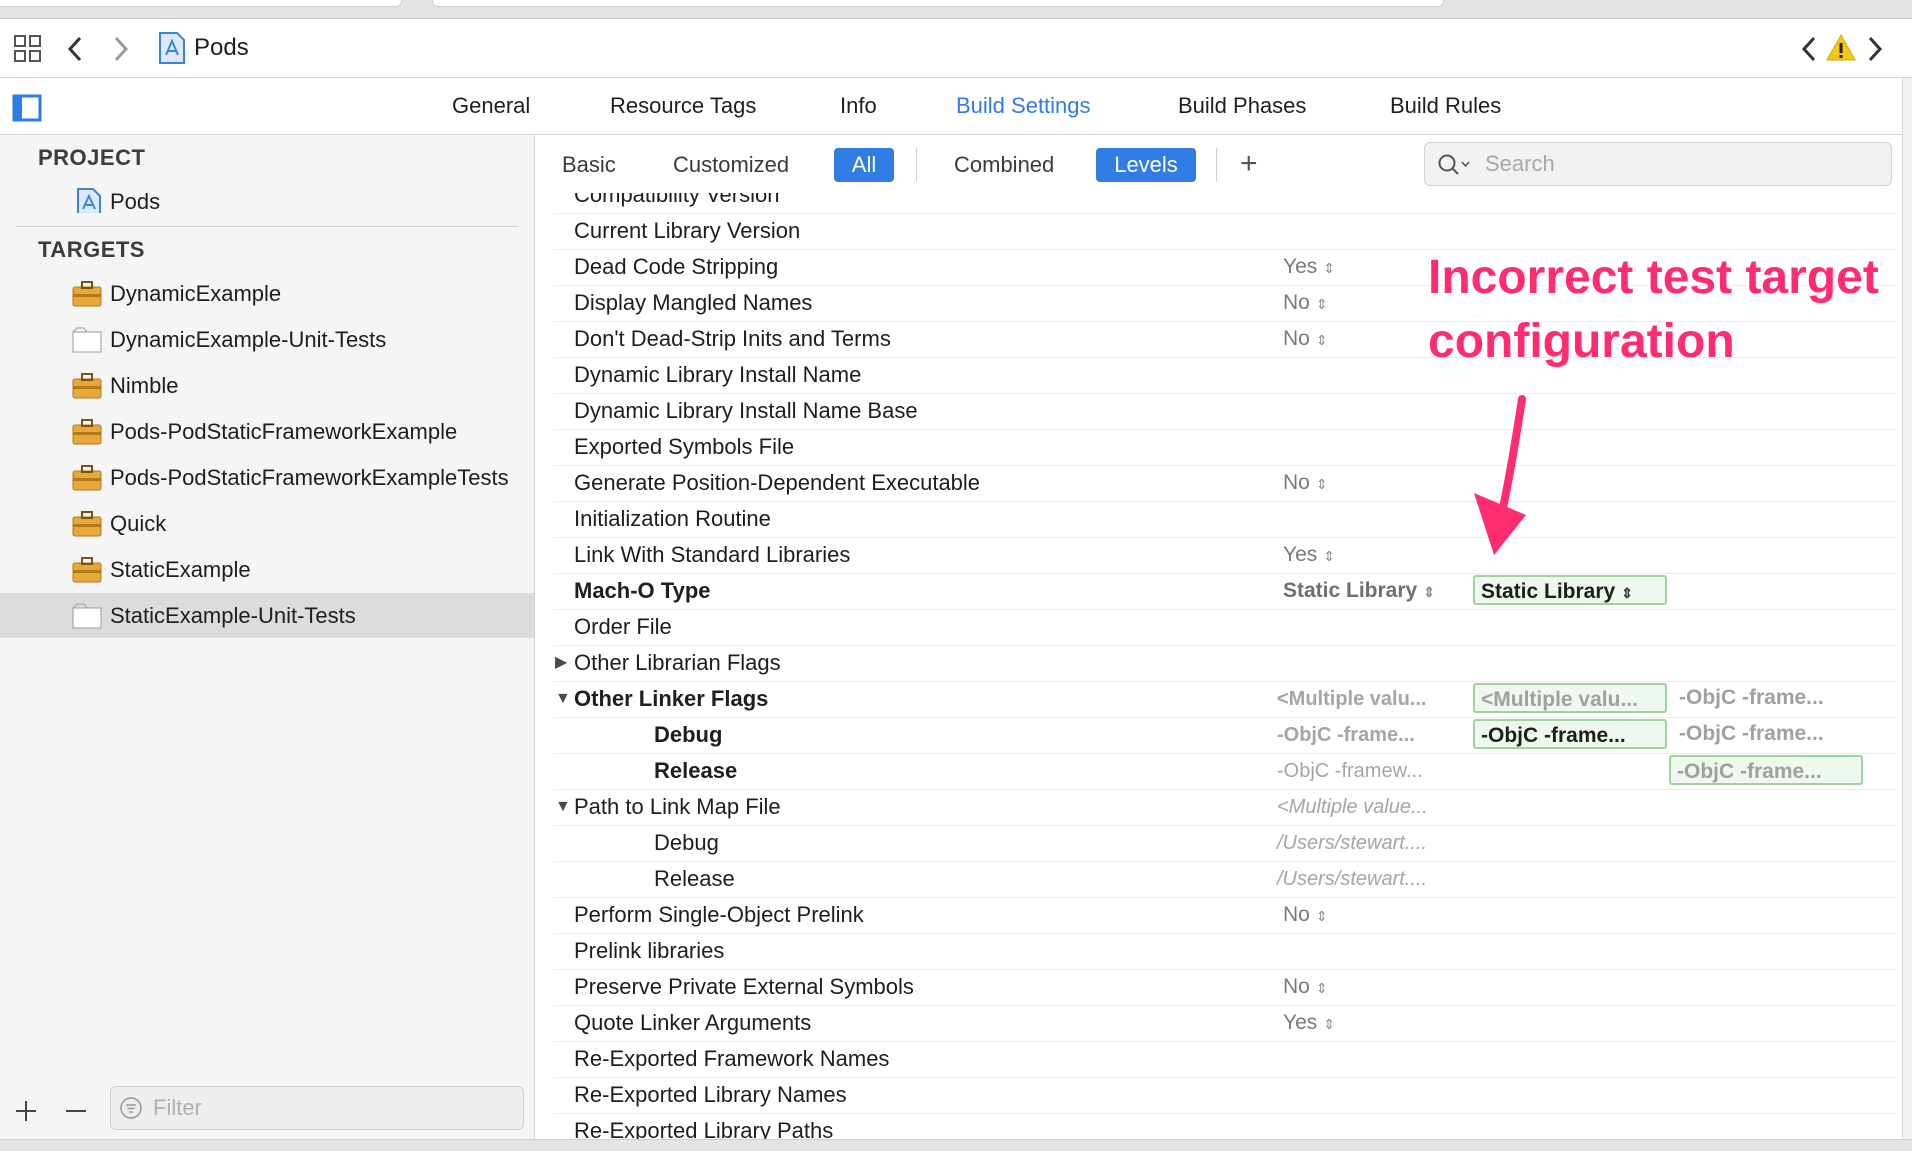 Image resolution: width=1912 pixels, height=1151 pixels. What do you see at coordinates (718, 374) in the screenshot?
I see `setting-name: Dynamic Library Install Name` at bounding box center [718, 374].